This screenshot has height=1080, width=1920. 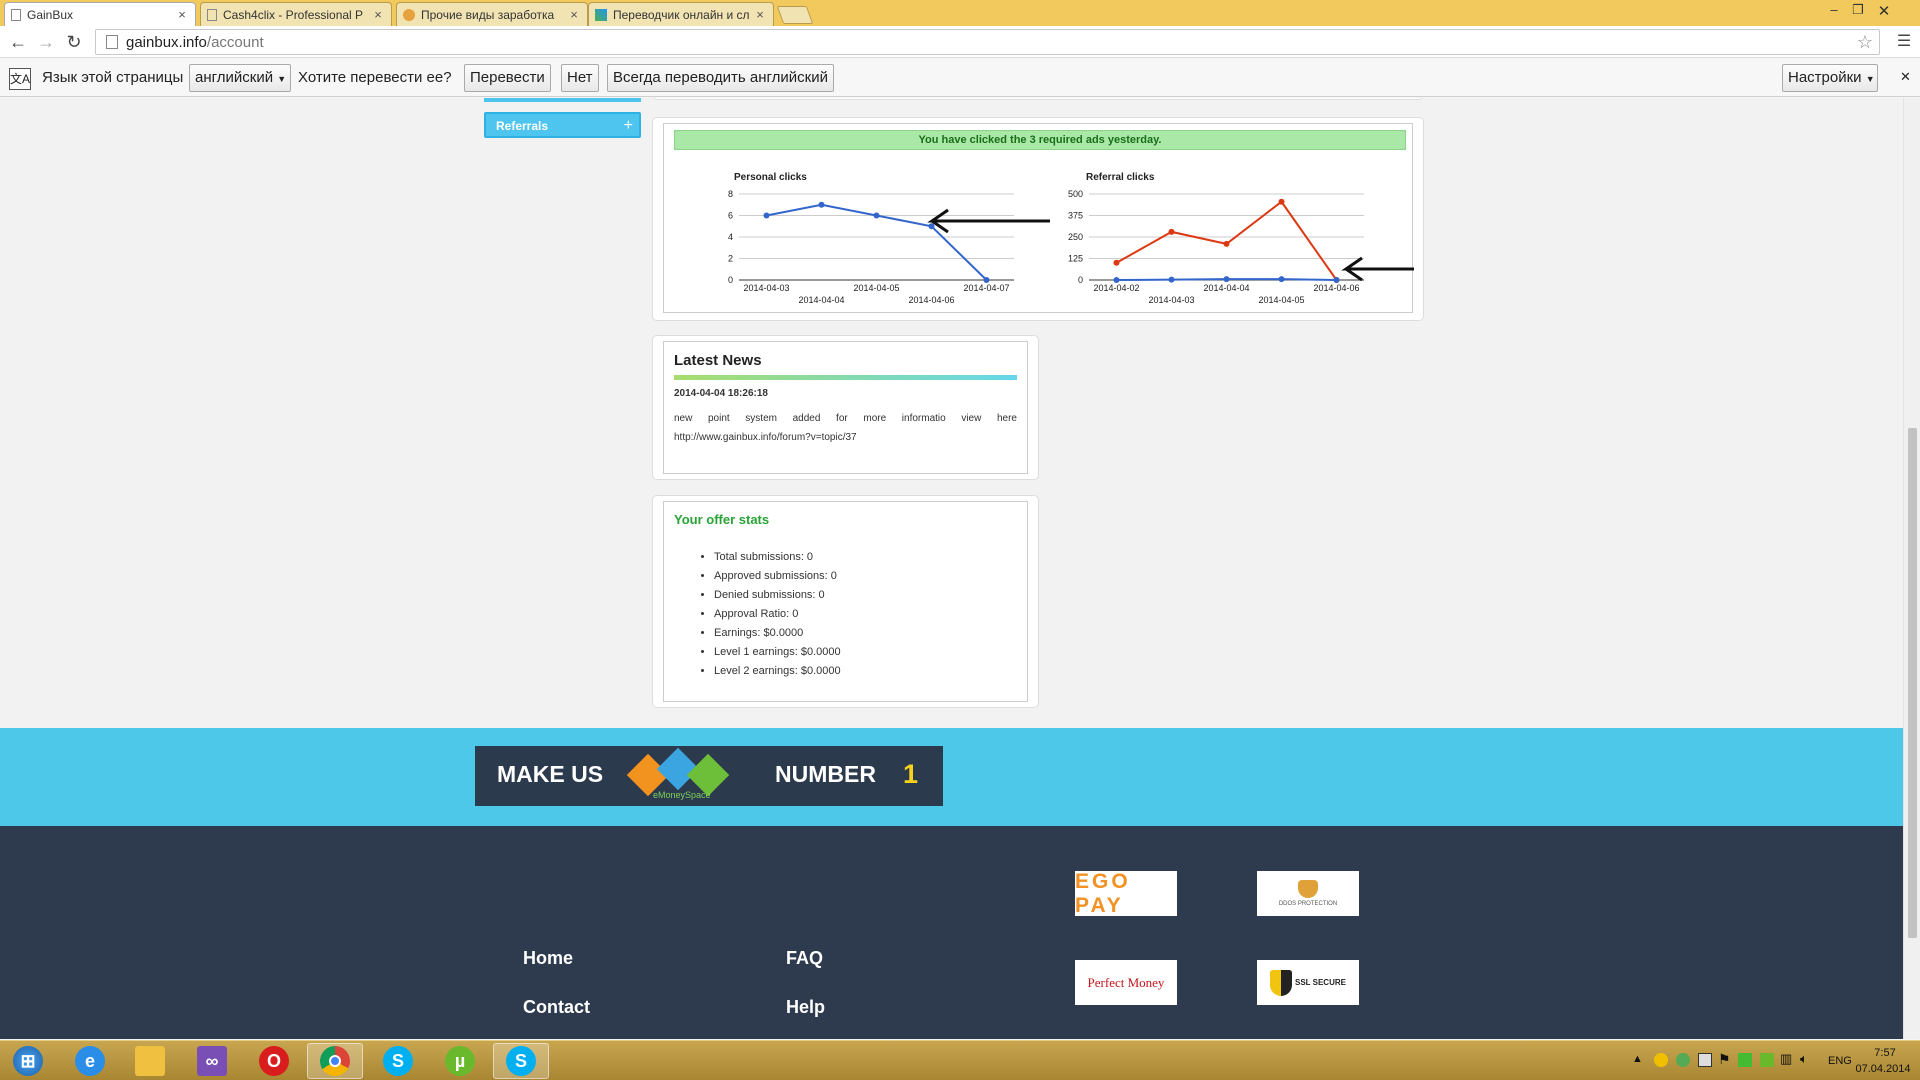 What do you see at coordinates (274, 1061) in the screenshot?
I see `taskbar-opera: O` at bounding box center [274, 1061].